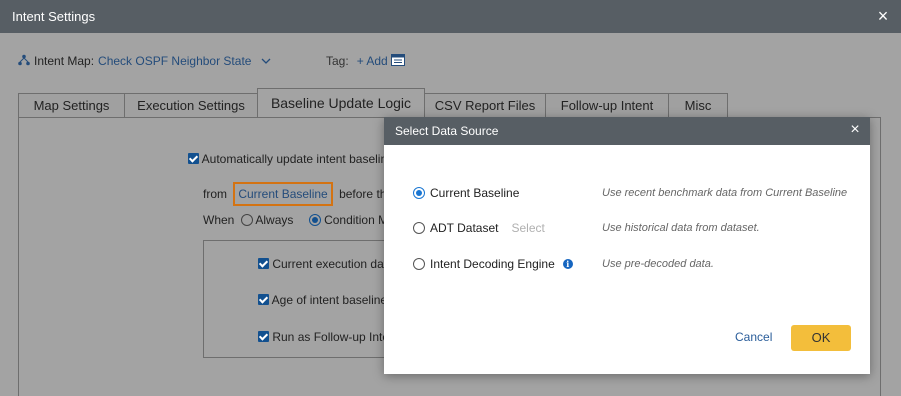  Describe the element at coordinates (419, 228) in the screenshot. I see `radio-adt-dataset` at that location.